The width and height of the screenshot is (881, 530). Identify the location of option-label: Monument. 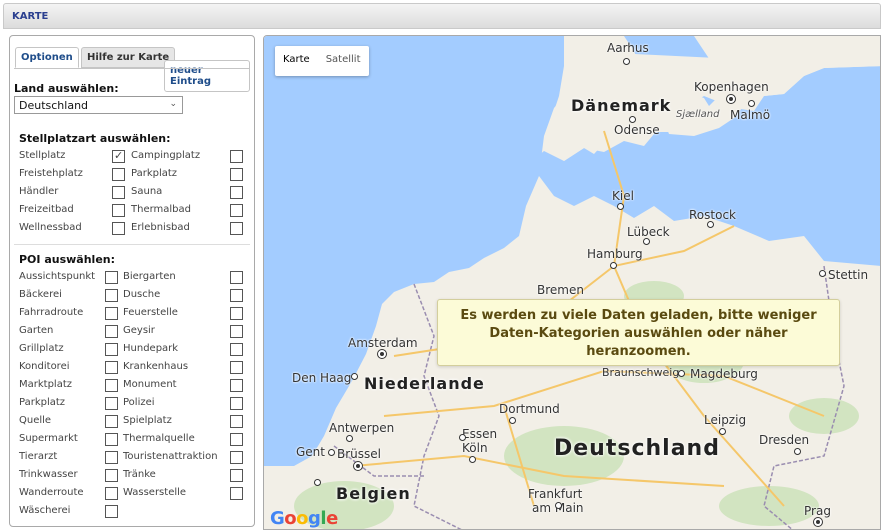
(150, 384).